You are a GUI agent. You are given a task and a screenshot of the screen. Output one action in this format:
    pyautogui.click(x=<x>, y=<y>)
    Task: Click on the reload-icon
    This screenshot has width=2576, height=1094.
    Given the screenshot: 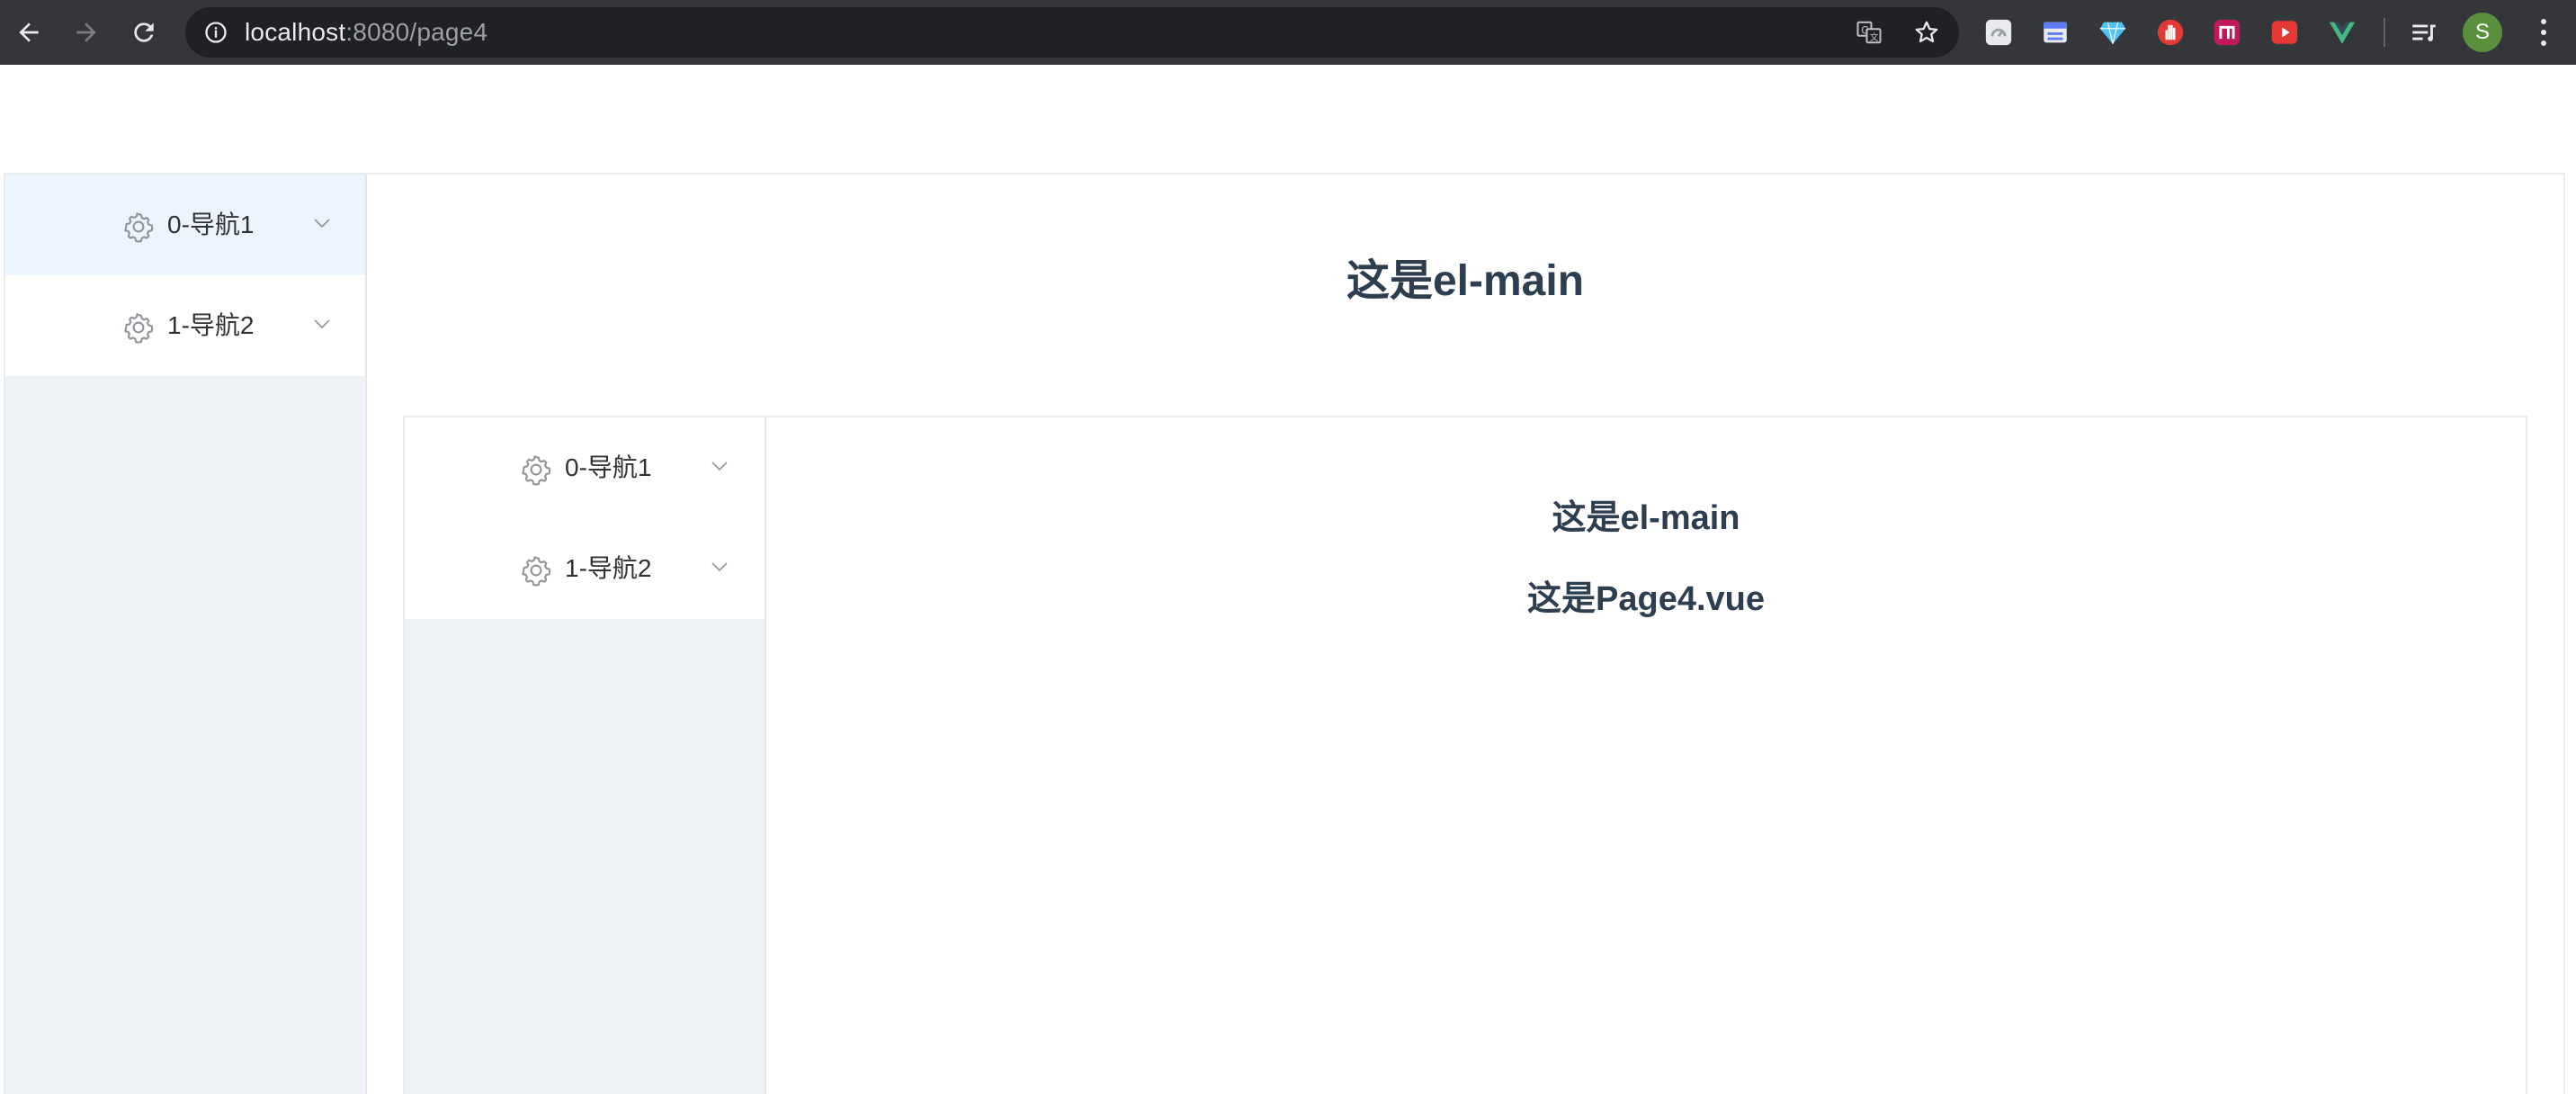 What is the action you would take?
    pyautogui.click(x=144, y=32)
    